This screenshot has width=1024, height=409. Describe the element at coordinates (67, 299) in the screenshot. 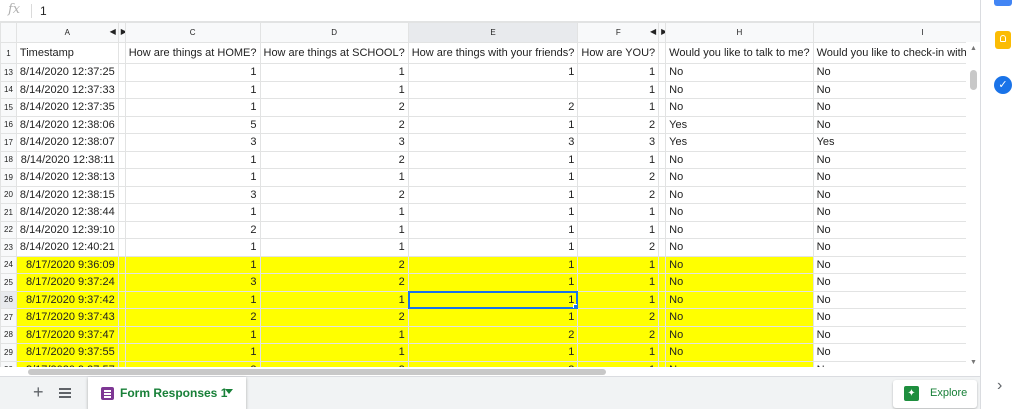

I see `timestamp-cell: 8/17/2020 9:37:42` at that location.